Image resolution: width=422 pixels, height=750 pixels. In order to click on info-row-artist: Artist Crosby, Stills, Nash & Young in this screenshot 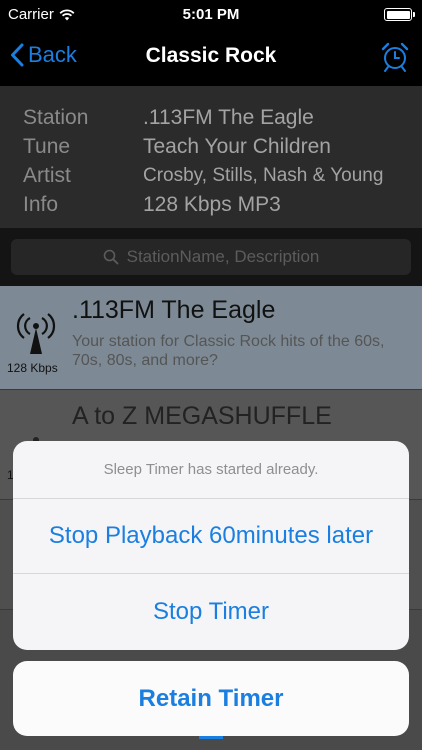, I will do `click(211, 175)`.